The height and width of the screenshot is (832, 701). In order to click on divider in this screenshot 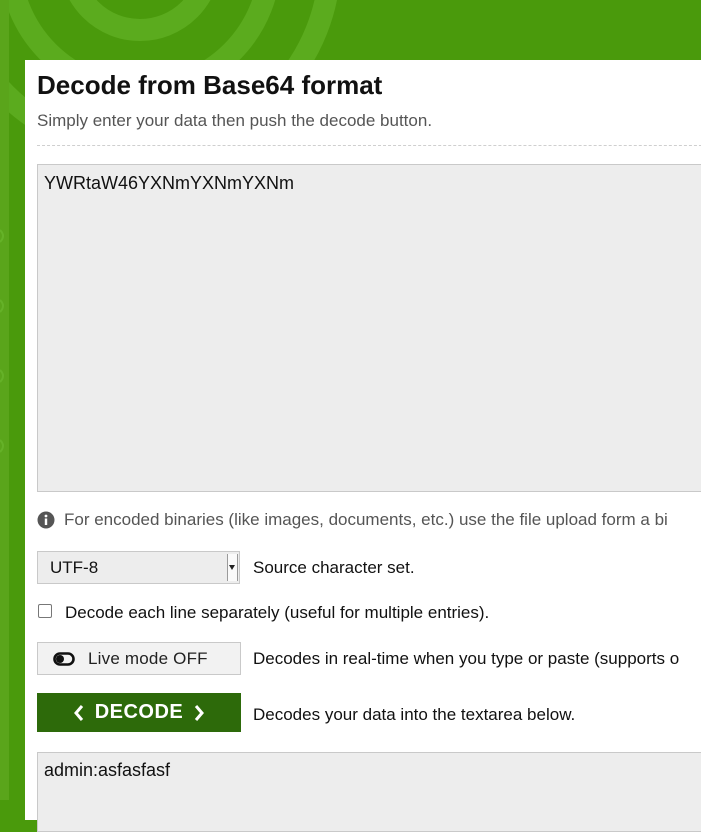, I will do `click(369, 145)`.